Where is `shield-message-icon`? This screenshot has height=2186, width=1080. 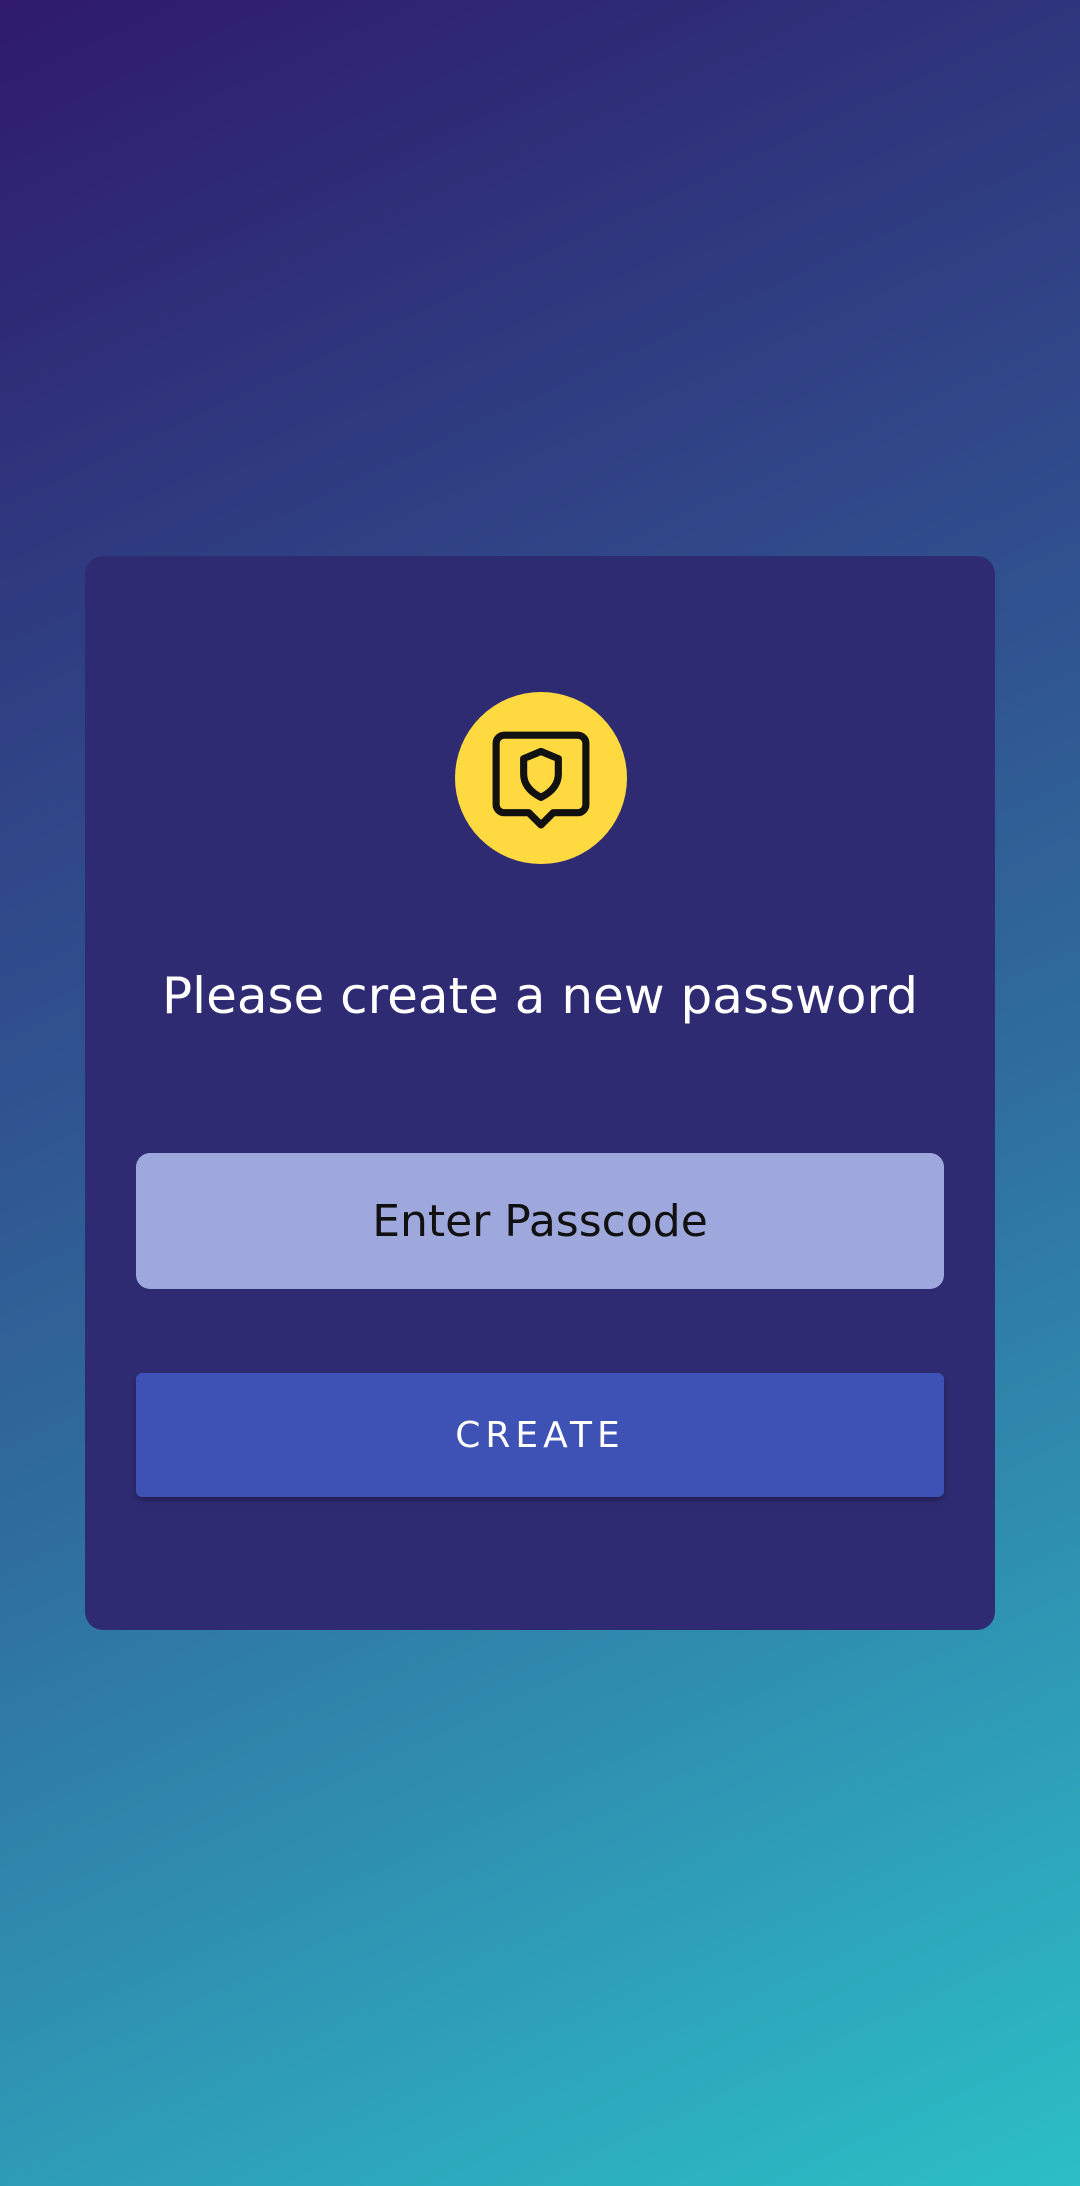 shield-message-icon is located at coordinates (541, 778).